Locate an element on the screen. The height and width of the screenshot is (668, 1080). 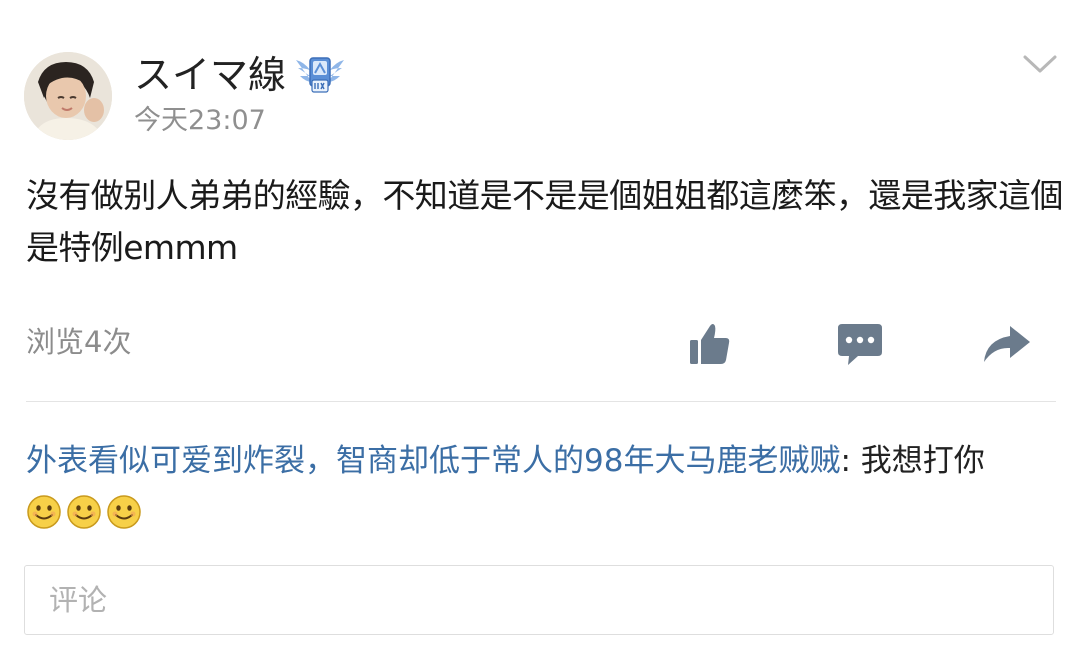
comment-emoji-row is located at coordinates (84, 512).